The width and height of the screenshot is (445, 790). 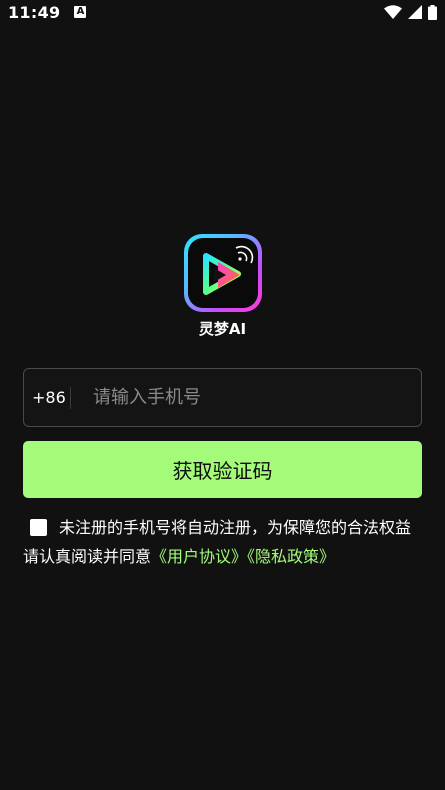 I want to click on wifi-icon, so click(x=393, y=12).